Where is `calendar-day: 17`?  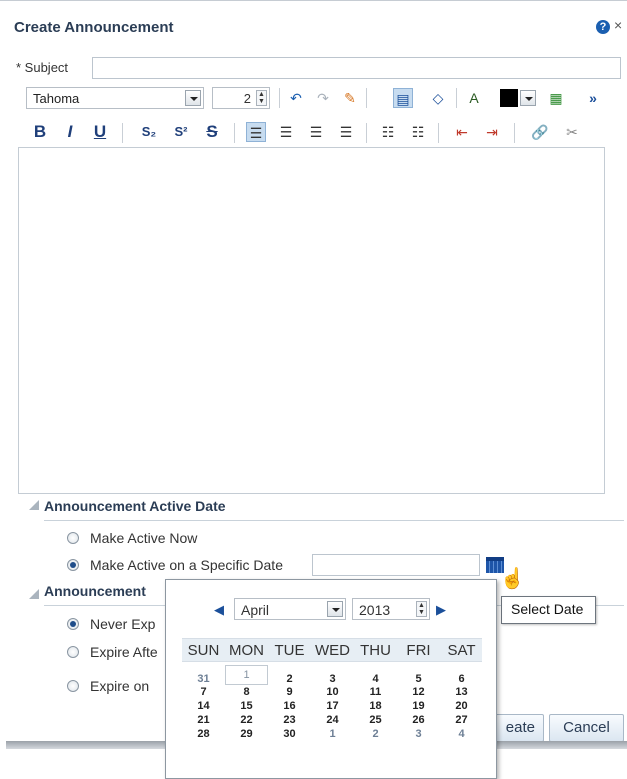
calendar-day: 17 is located at coordinates (332, 706).